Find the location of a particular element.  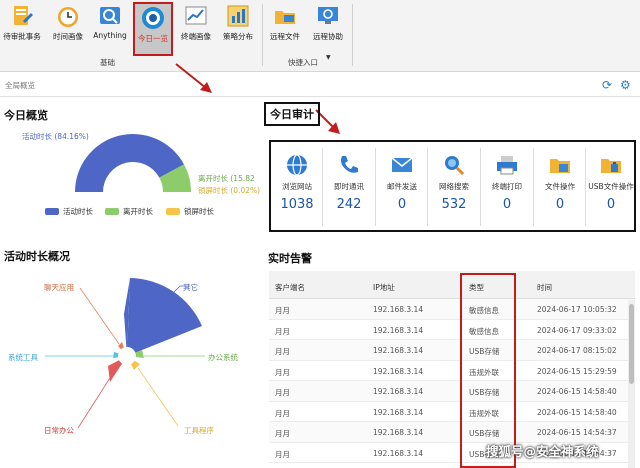

ribbon-button-remote-assist: 远程协助 is located at coordinates (328, 25).